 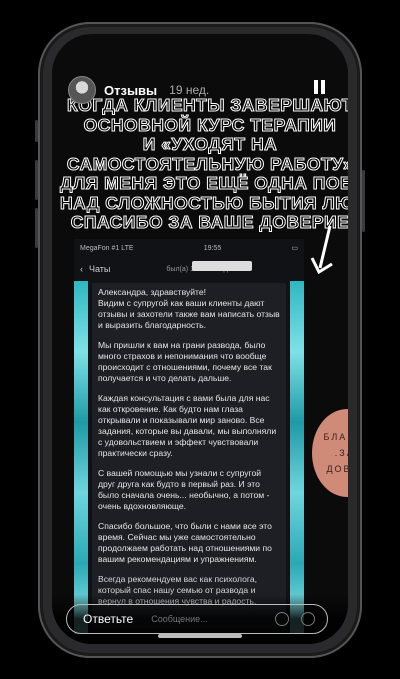 I want to click on back-chevron-icon: ‹, so click(x=81, y=269).